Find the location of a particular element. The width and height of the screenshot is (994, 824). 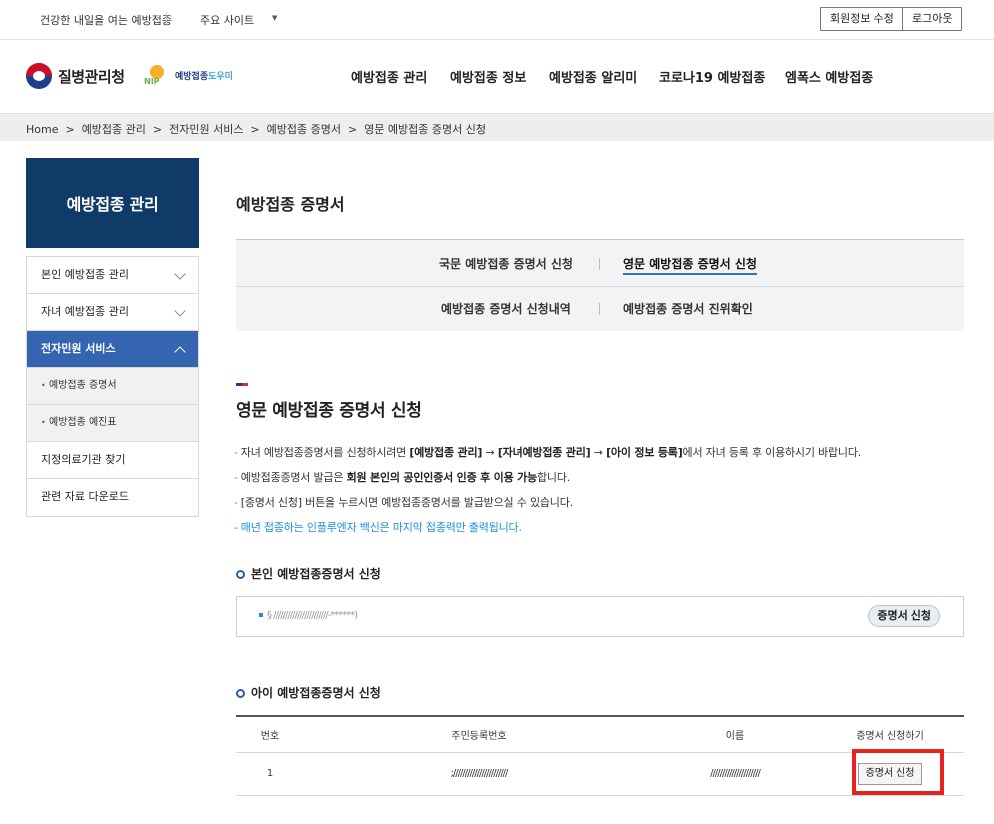

dot-icon is located at coordinates (261, 615).